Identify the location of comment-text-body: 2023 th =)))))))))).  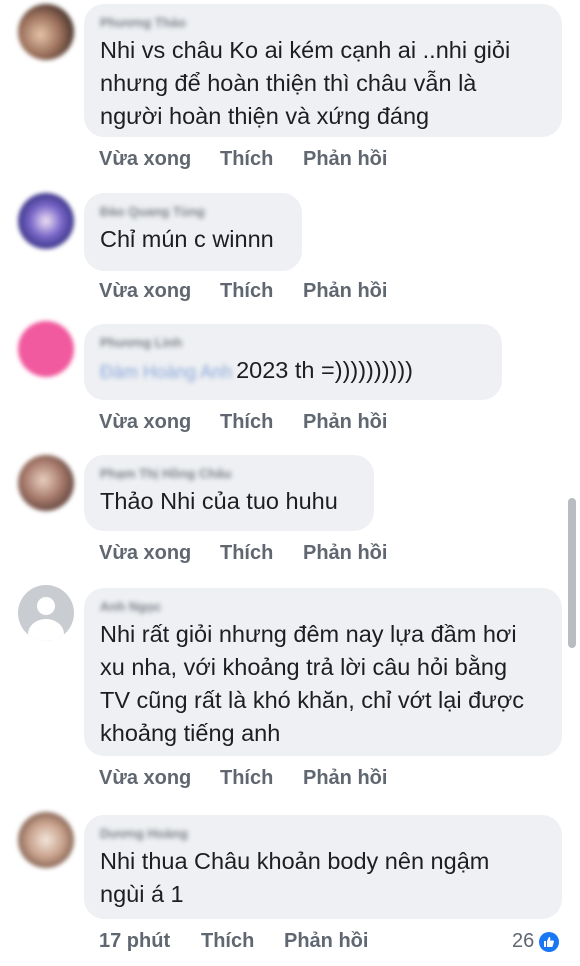
(325, 370).